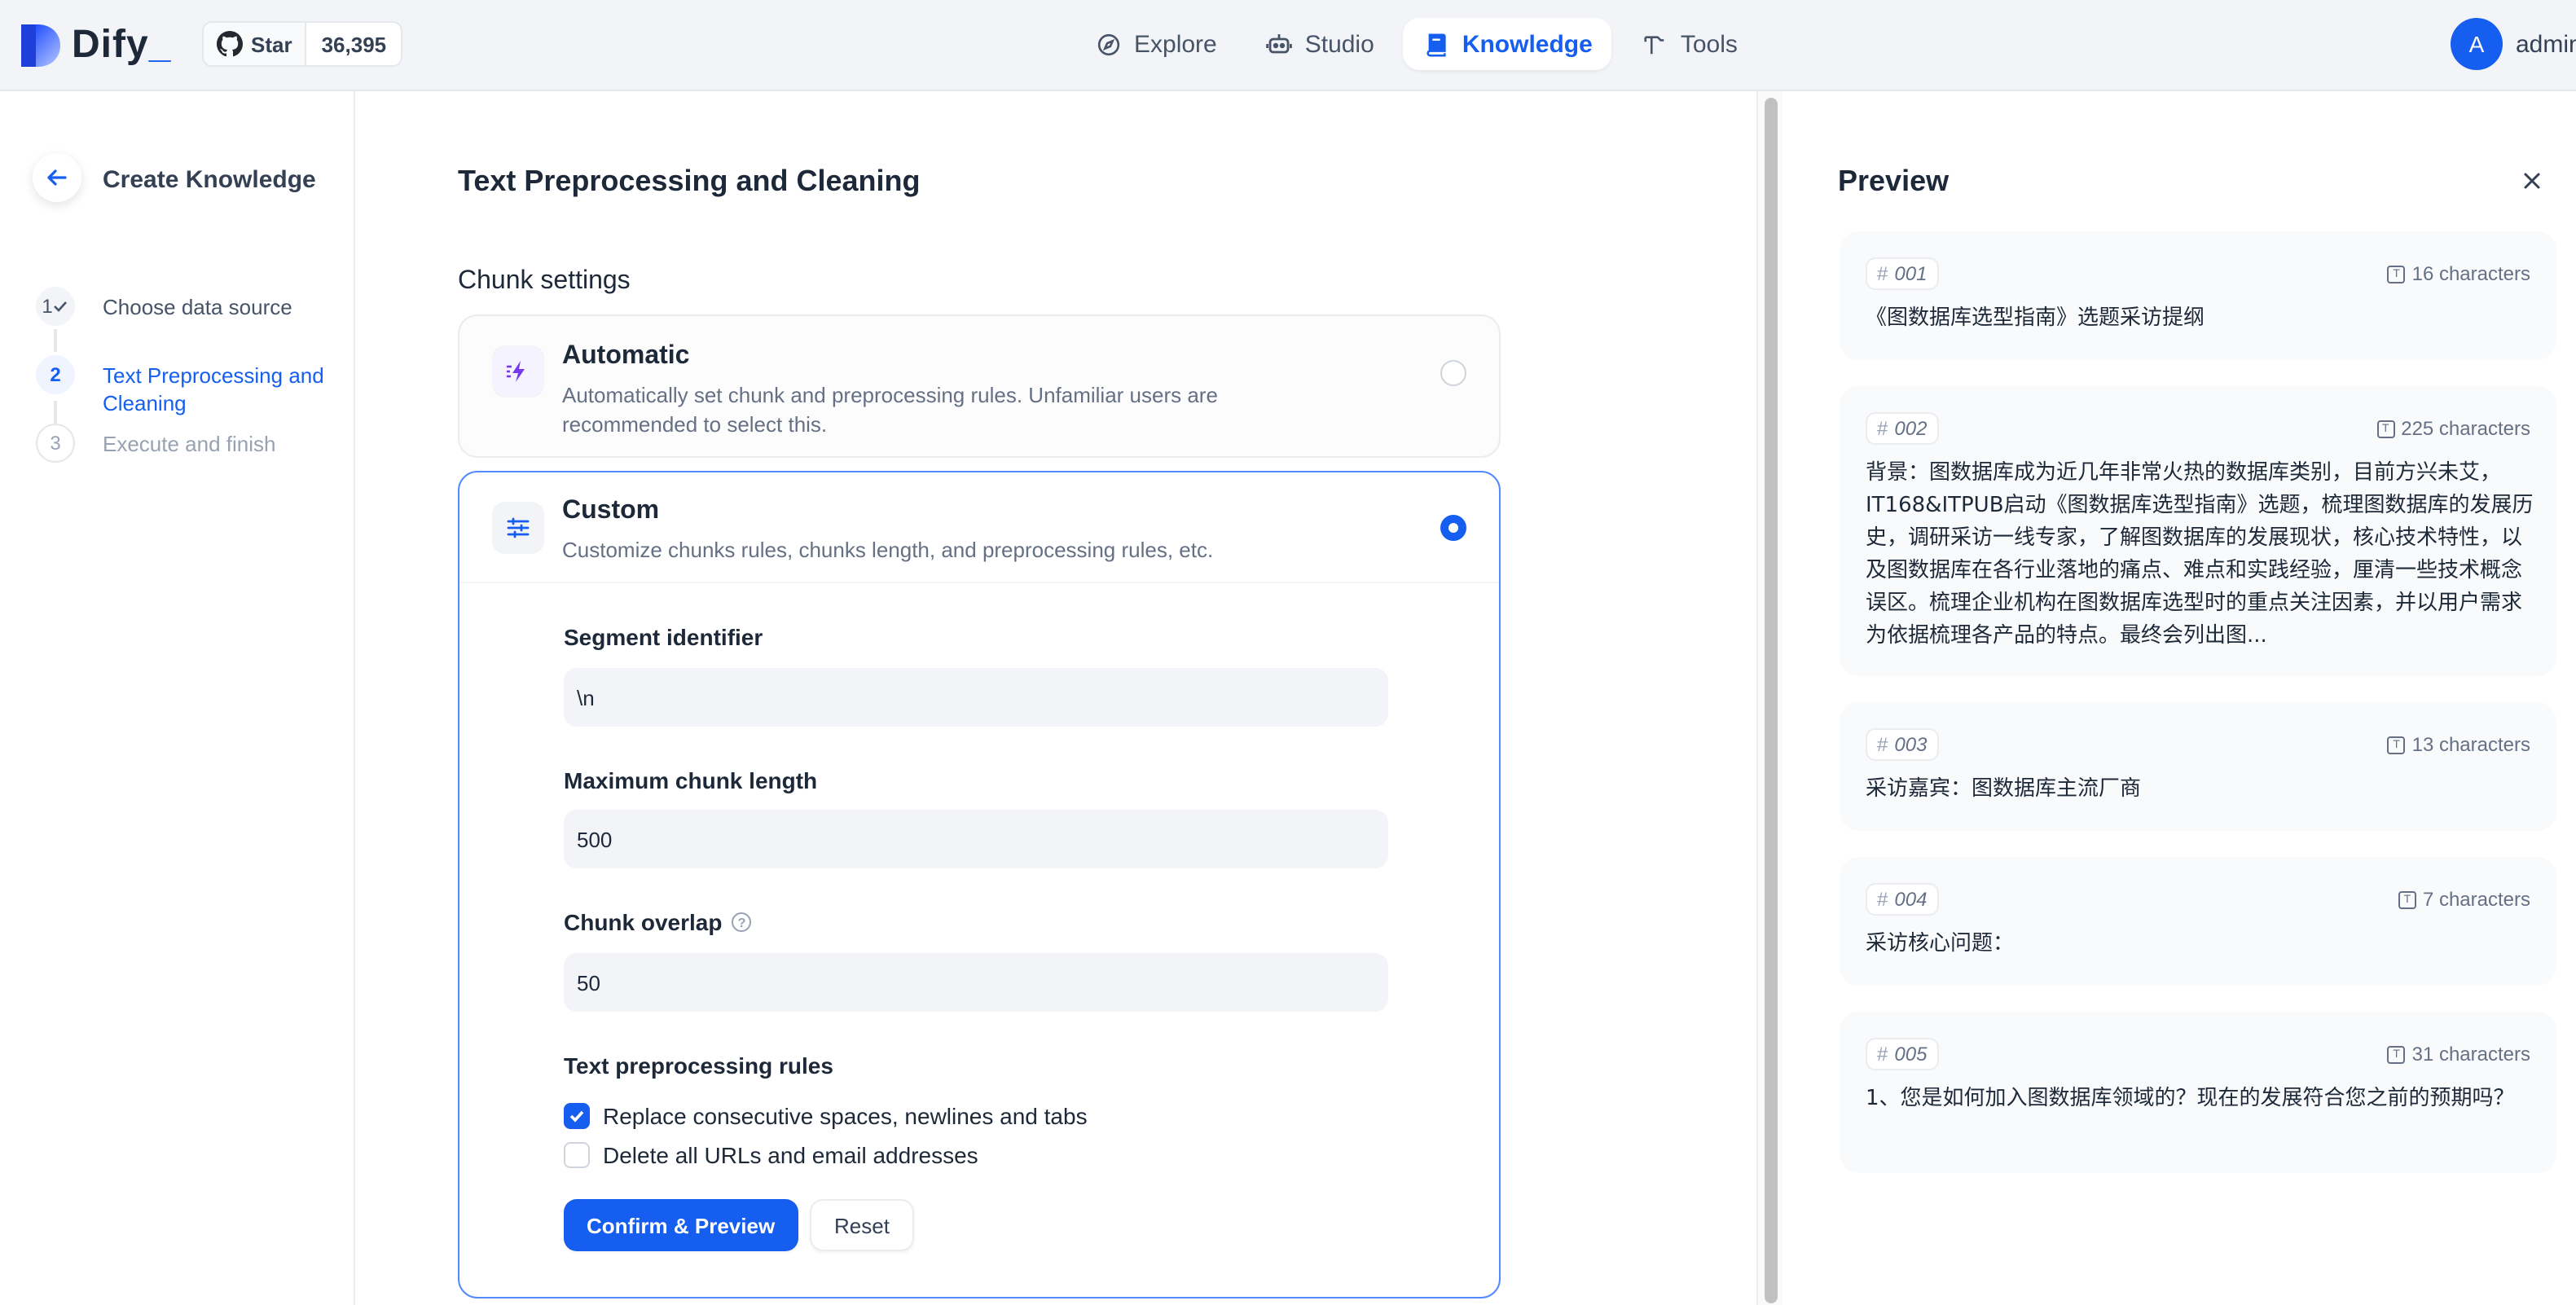 Image resolution: width=2576 pixels, height=1305 pixels. I want to click on chunk-settings-heading: Chunk settings, so click(544, 281).